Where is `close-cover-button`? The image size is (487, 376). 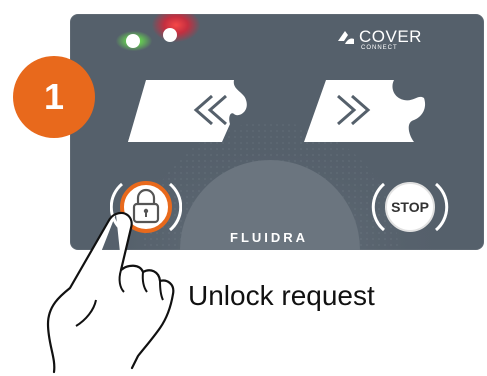 close-cover-button is located at coordinates (365, 112).